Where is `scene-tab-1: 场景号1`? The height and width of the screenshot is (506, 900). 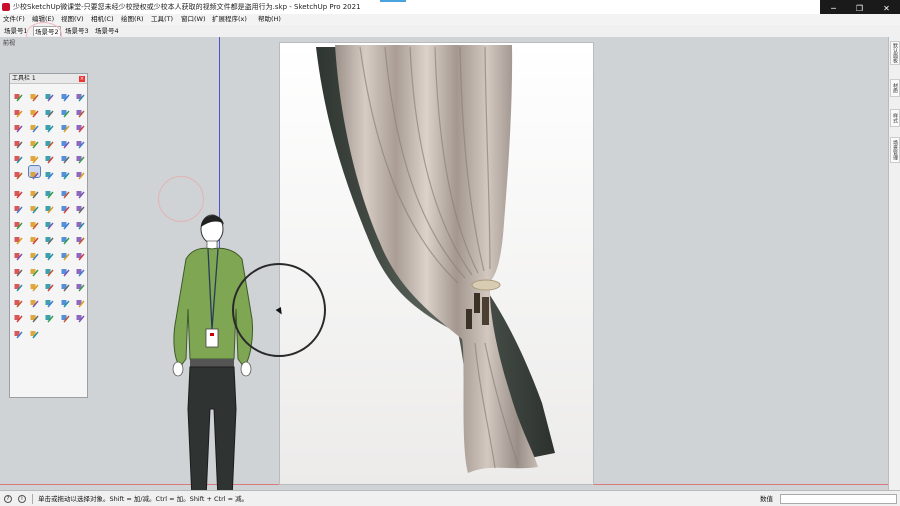 scene-tab-1: 场景号1 is located at coordinates (16, 31).